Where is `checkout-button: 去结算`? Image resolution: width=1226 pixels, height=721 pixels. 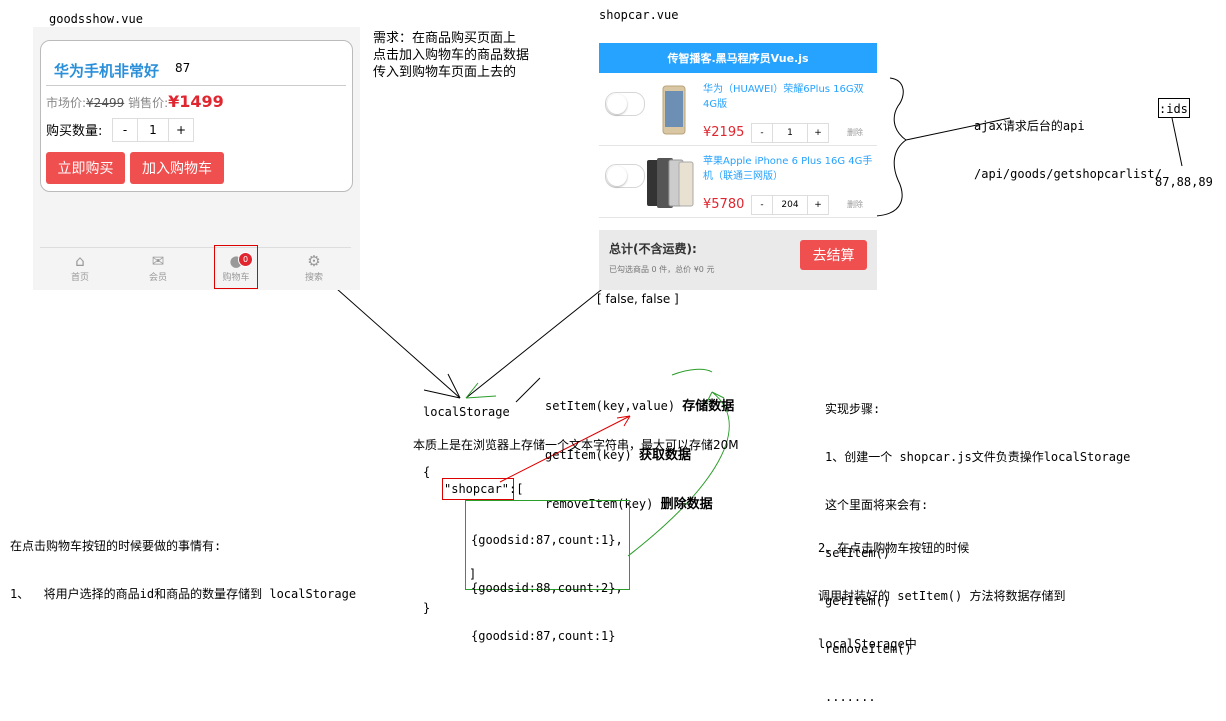
checkout-button: 去结算 is located at coordinates (833, 255).